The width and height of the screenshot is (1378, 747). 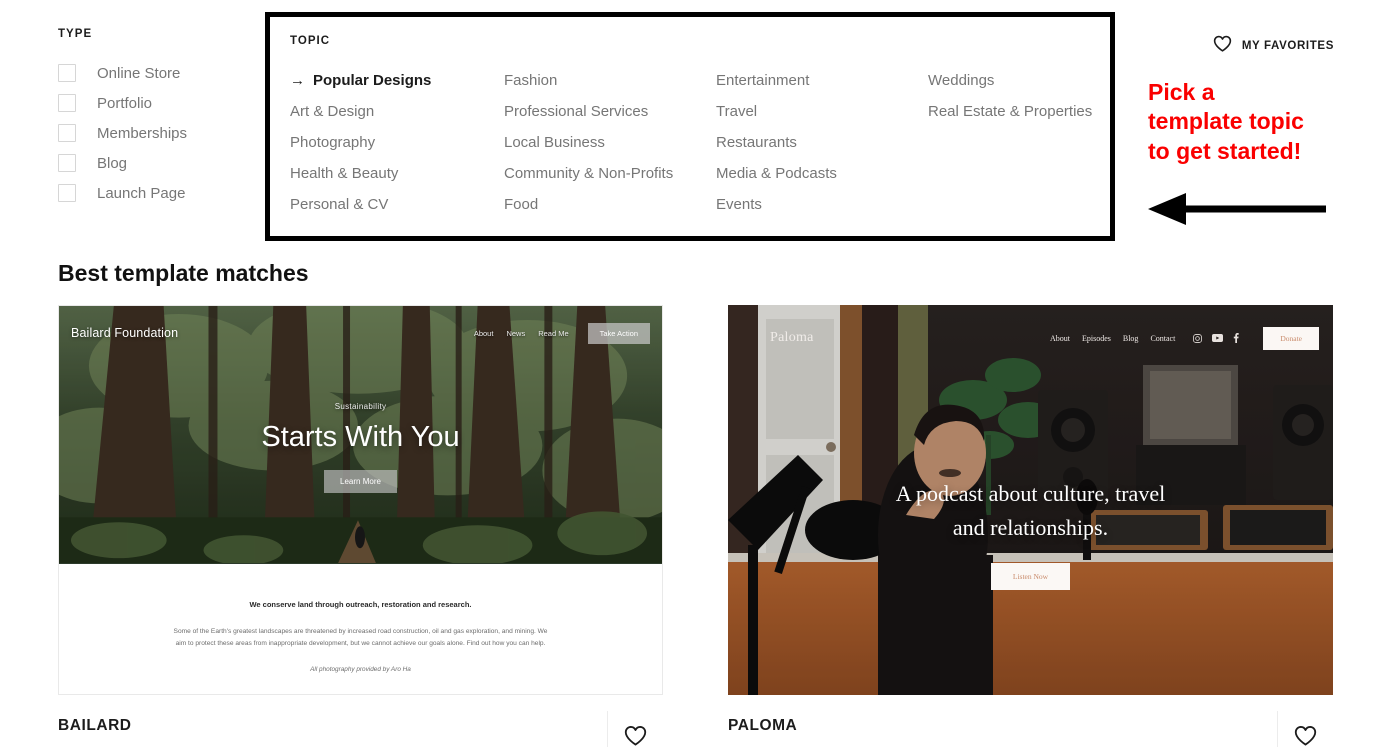 What do you see at coordinates (610, 142) in the screenshot?
I see `topic-option-local-business: Local Business` at bounding box center [610, 142].